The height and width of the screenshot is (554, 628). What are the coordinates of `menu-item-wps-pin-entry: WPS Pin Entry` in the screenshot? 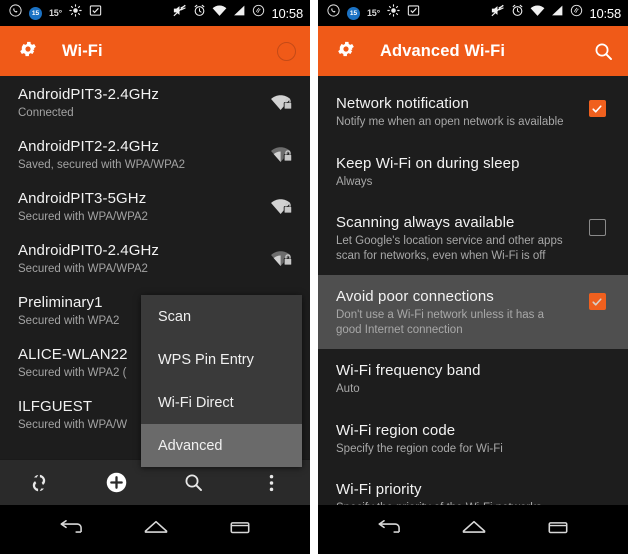 It's located at (221, 359).